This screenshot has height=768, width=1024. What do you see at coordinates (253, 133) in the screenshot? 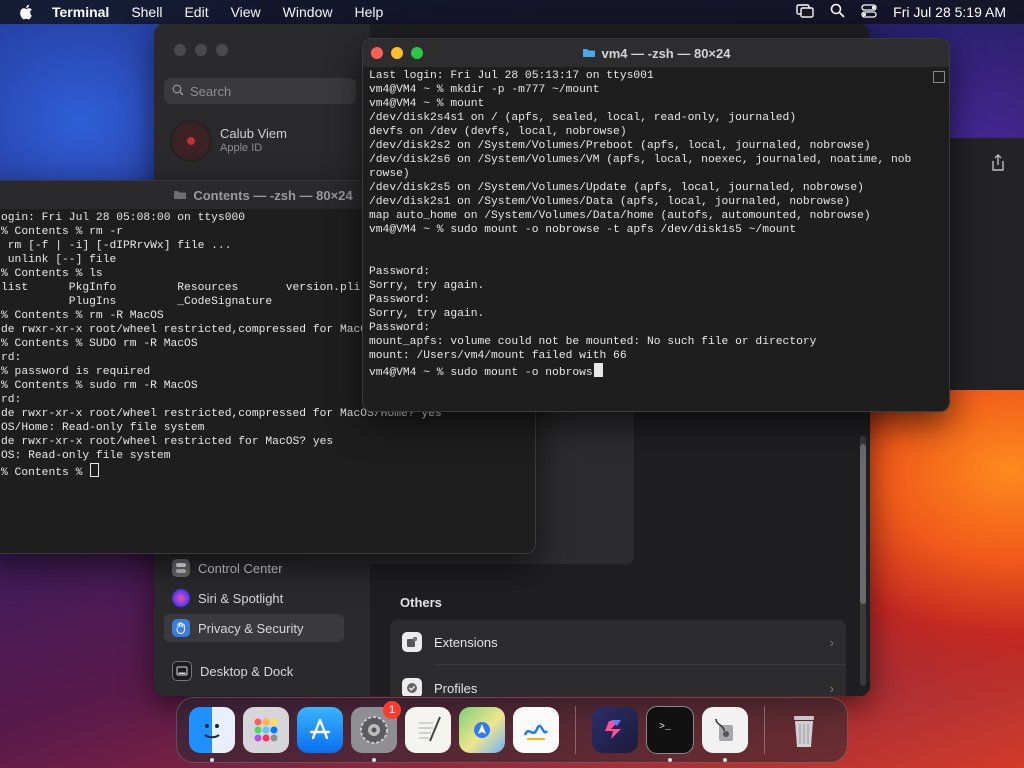
I see `account-name: Calub Viem` at bounding box center [253, 133].